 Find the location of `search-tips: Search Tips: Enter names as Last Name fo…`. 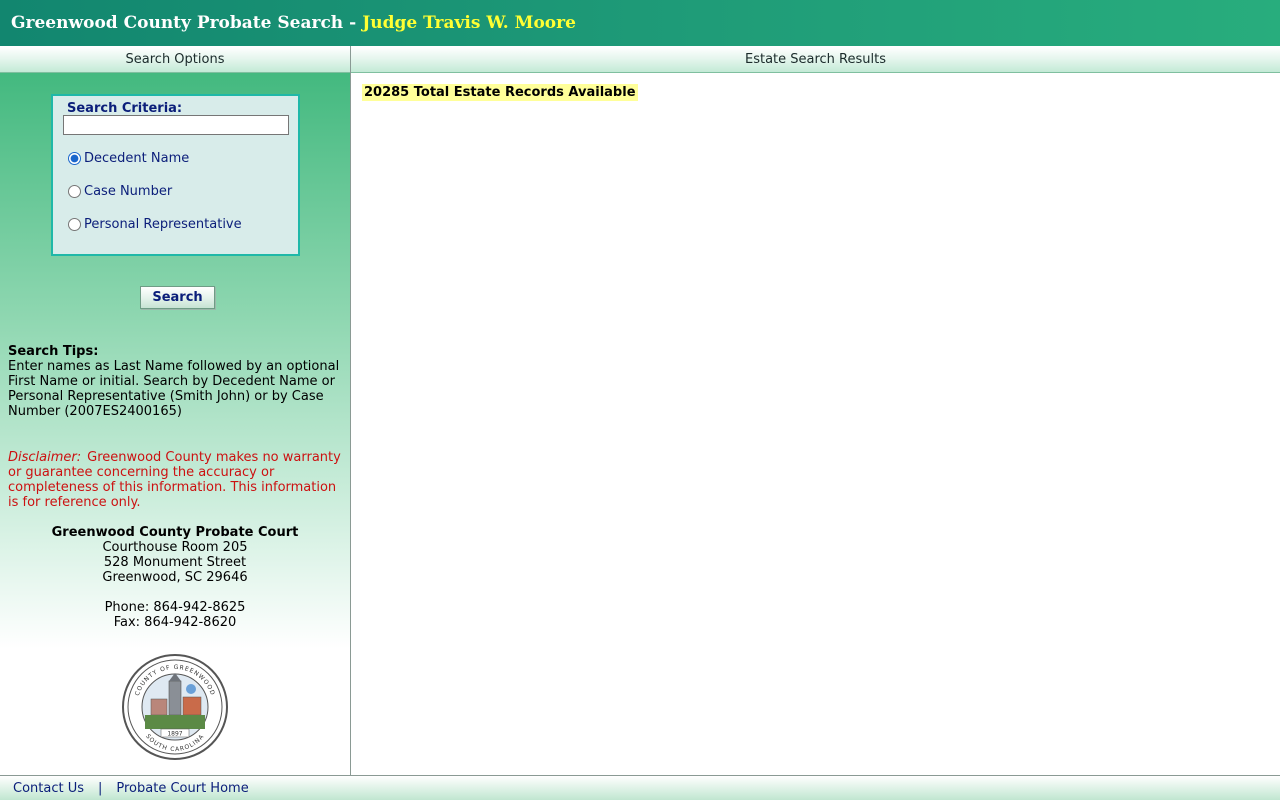

search-tips: Search Tips: Enter names as Last Name fo… is located at coordinates (175, 381).